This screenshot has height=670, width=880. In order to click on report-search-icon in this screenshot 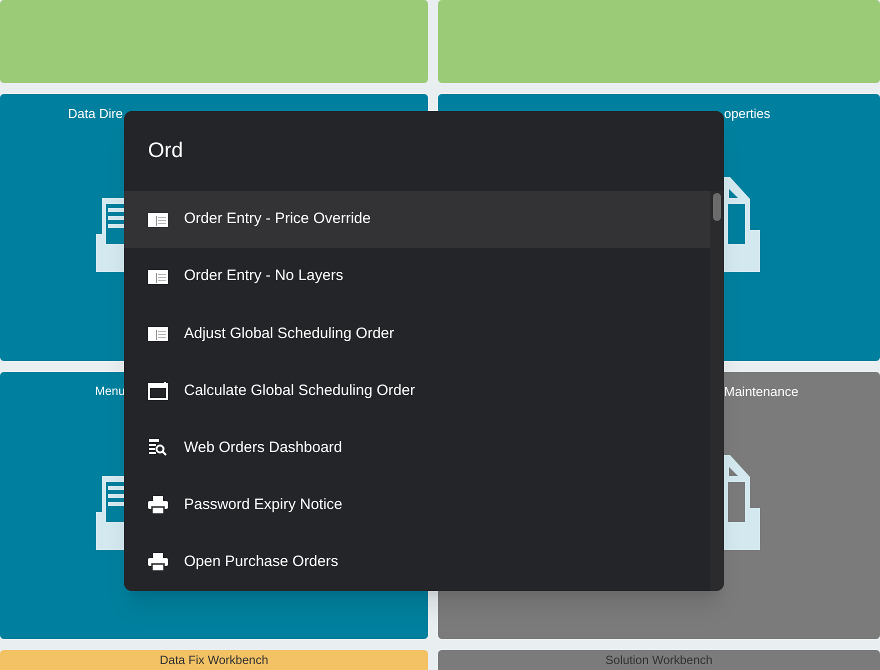, I will do `click(158, 448)`.